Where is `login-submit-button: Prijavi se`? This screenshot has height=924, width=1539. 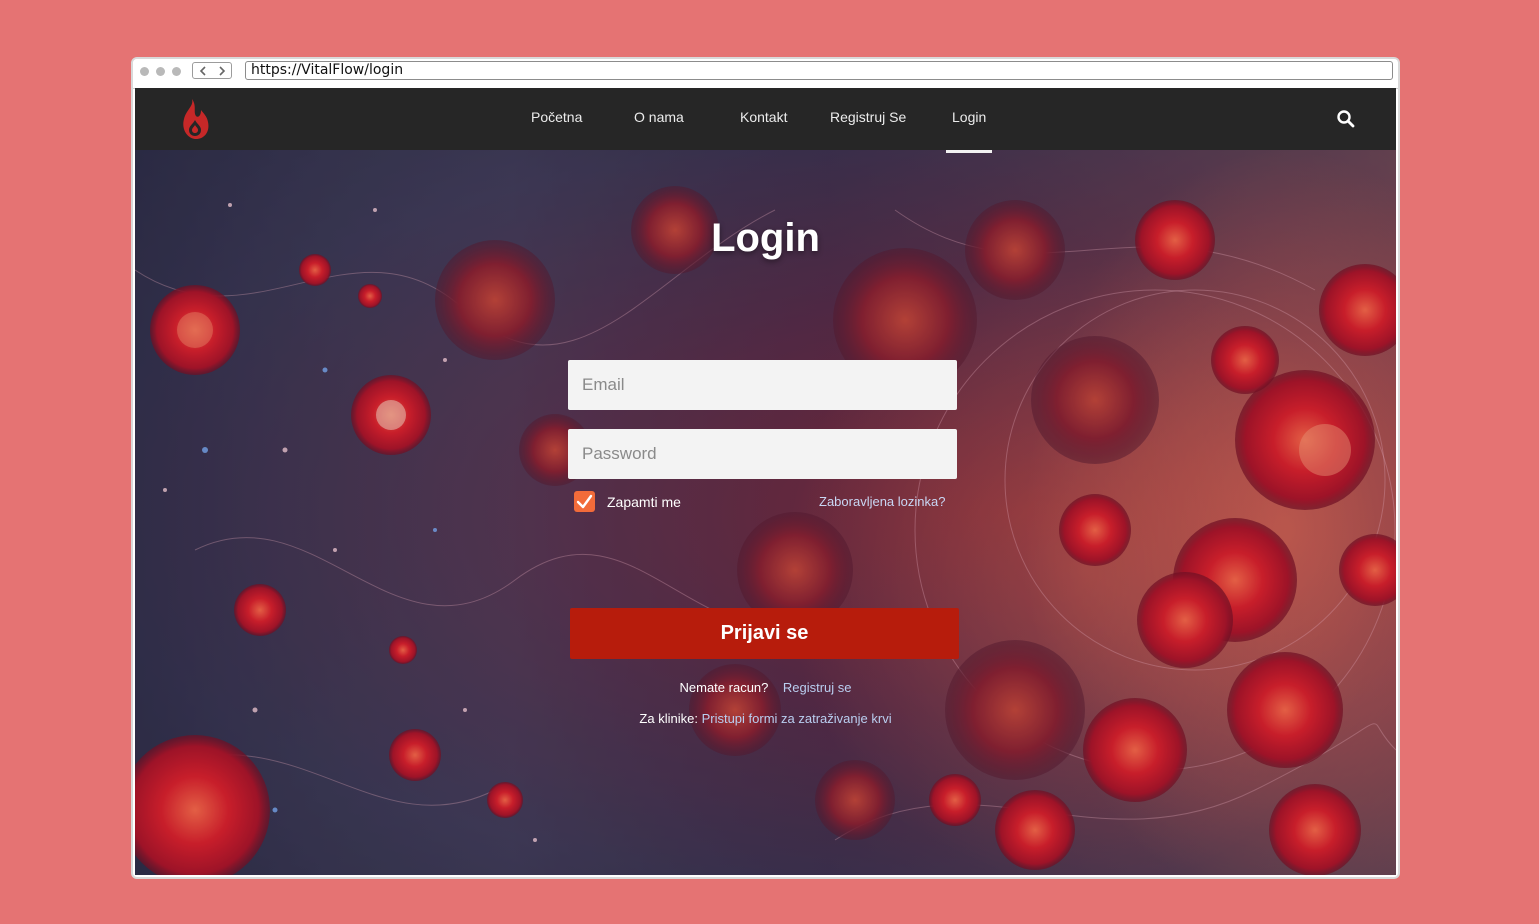
login-submit-button: Prijavi se is located at coordinates (764, 633).